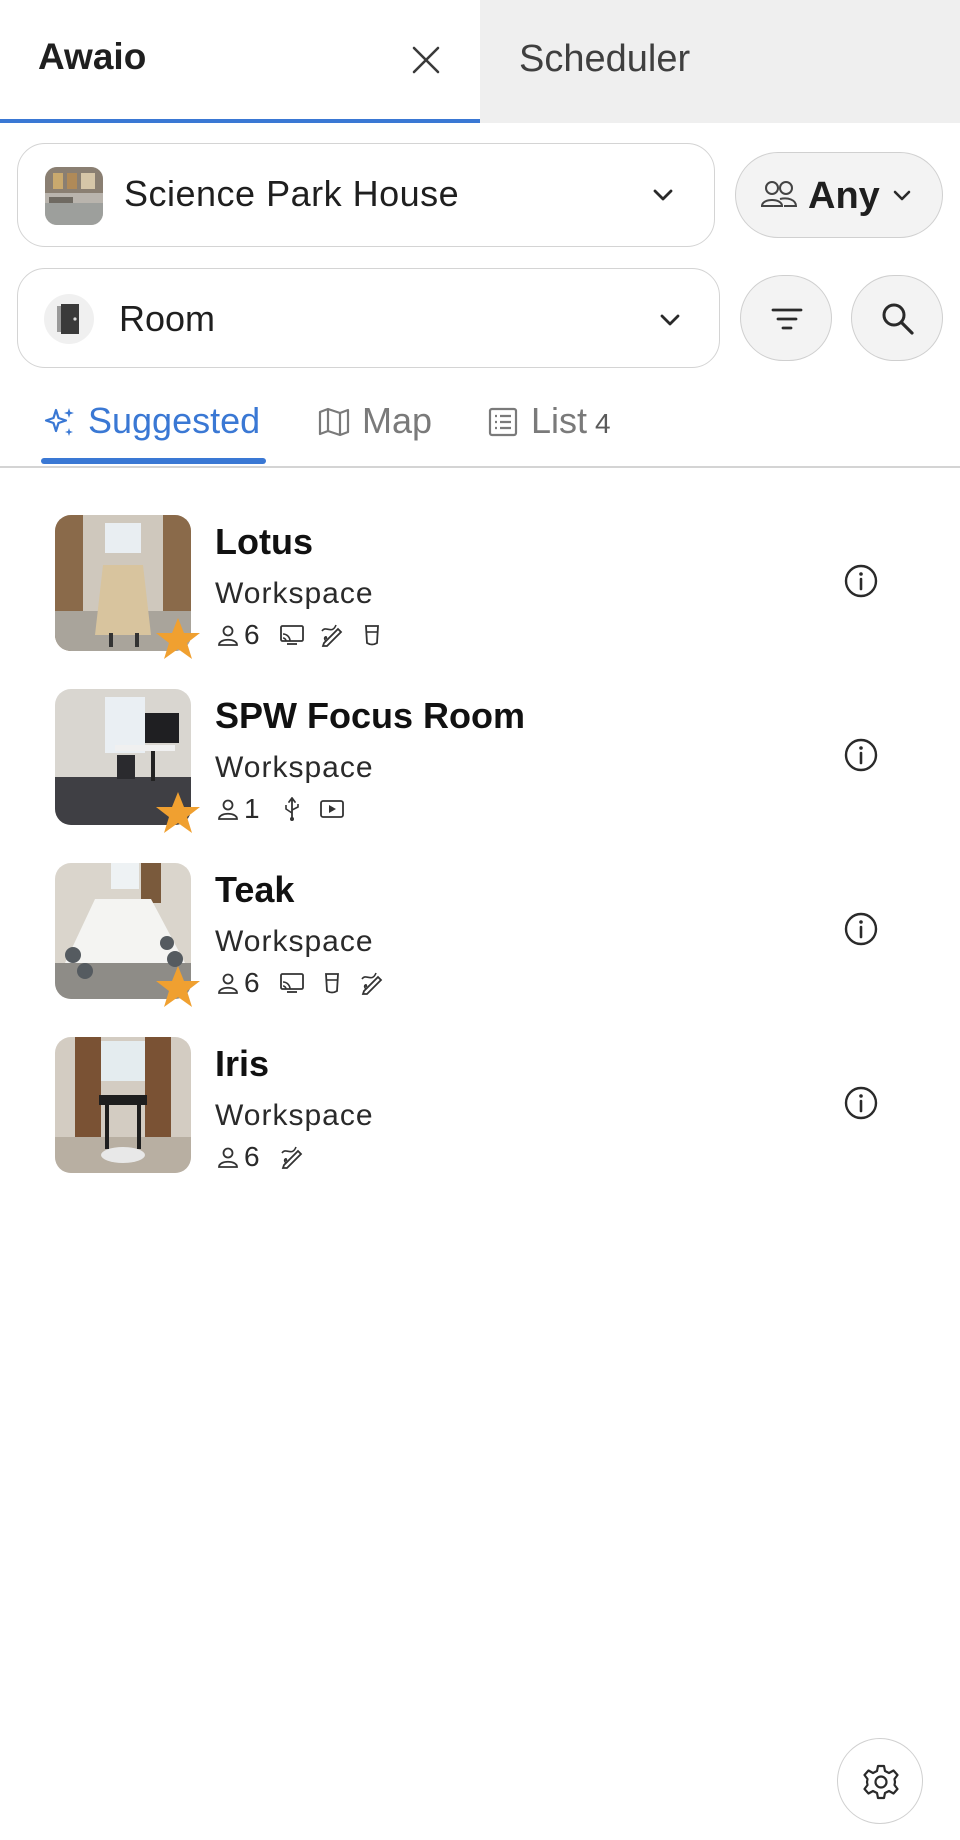  What do you see at coordinates (292, 193) in the screenshot?
I see `building-select-value: Science Park House` at bounding box center [292, 193].